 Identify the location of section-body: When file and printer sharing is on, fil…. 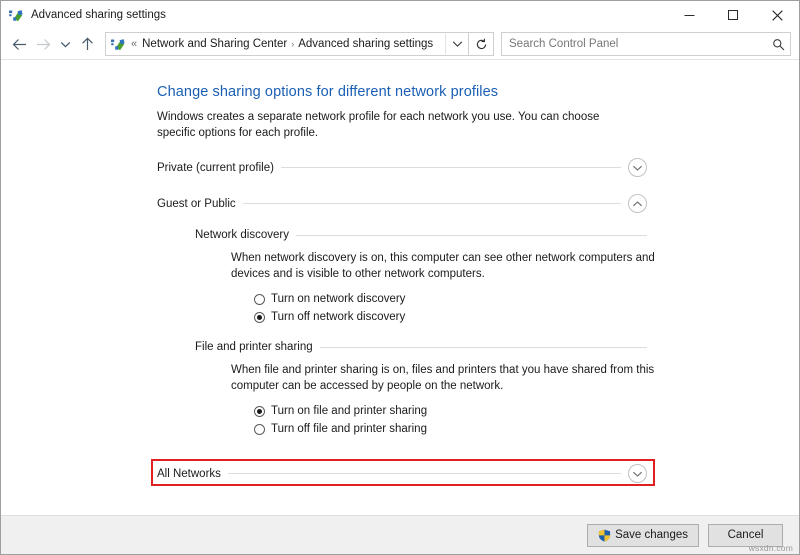
(442, 399).